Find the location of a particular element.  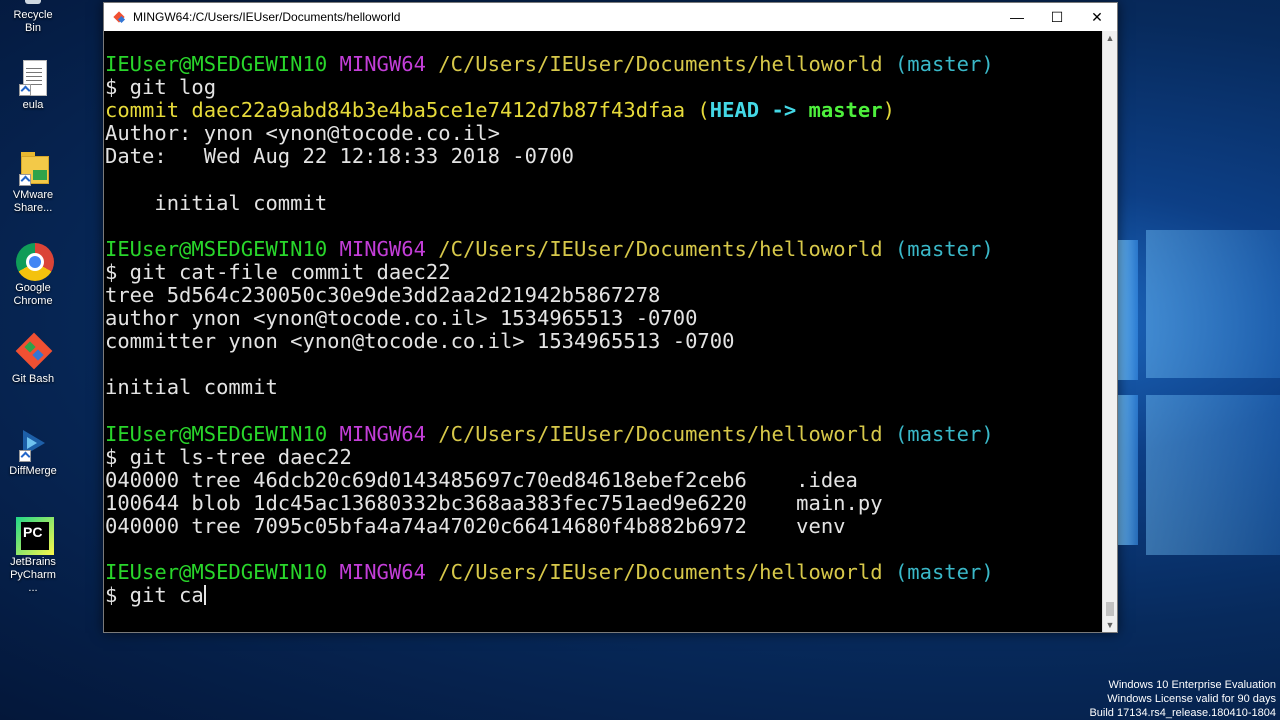

paren-open: ( is located at coordinates (703, 110).